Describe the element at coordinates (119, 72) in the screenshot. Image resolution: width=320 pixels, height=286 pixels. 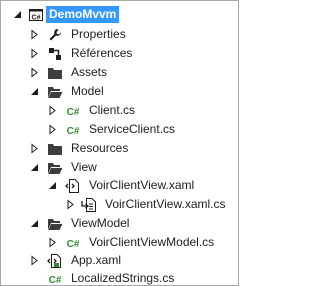
I see `tree-node-assets: Assets` at that location.